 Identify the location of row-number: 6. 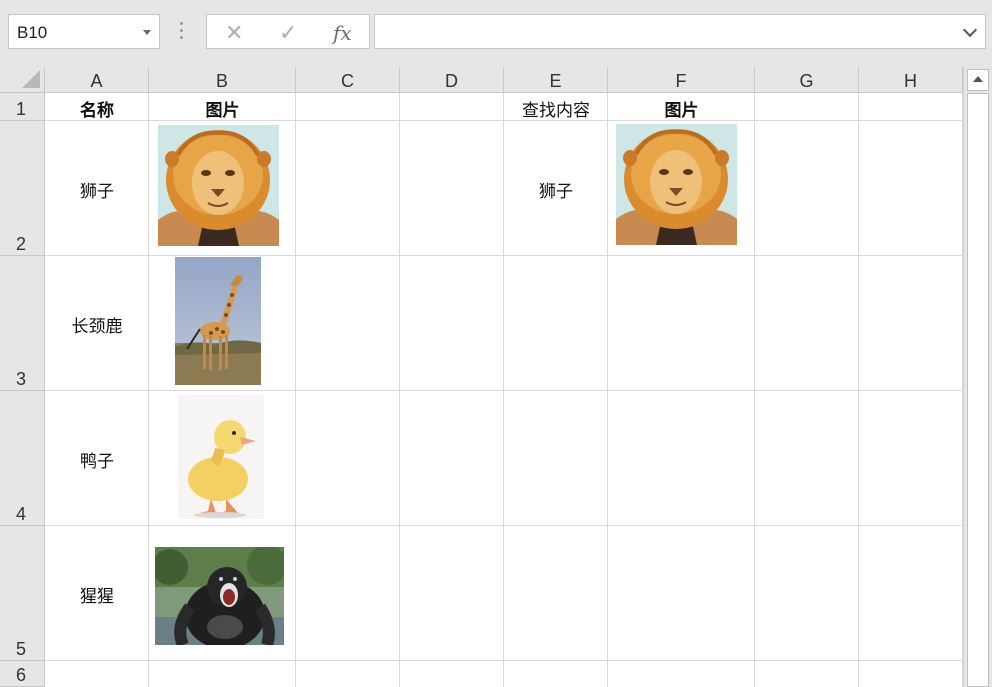
(21, 675).